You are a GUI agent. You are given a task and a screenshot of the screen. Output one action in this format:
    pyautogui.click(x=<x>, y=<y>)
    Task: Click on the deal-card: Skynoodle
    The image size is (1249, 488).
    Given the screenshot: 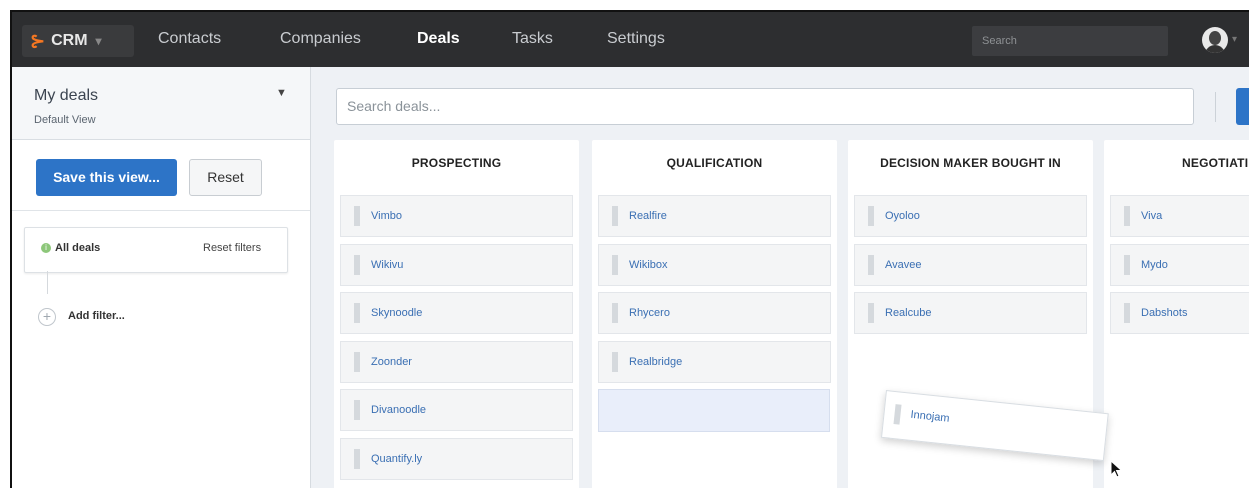 What is the action you would take?
    pyautogui.click(x=456, y=313)
    